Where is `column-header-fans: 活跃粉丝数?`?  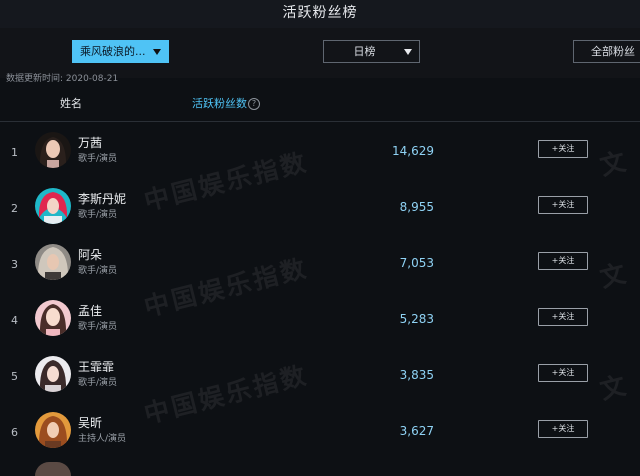
column-header-fans: 活跃粉丝数? is located at coordinates (226, 103).